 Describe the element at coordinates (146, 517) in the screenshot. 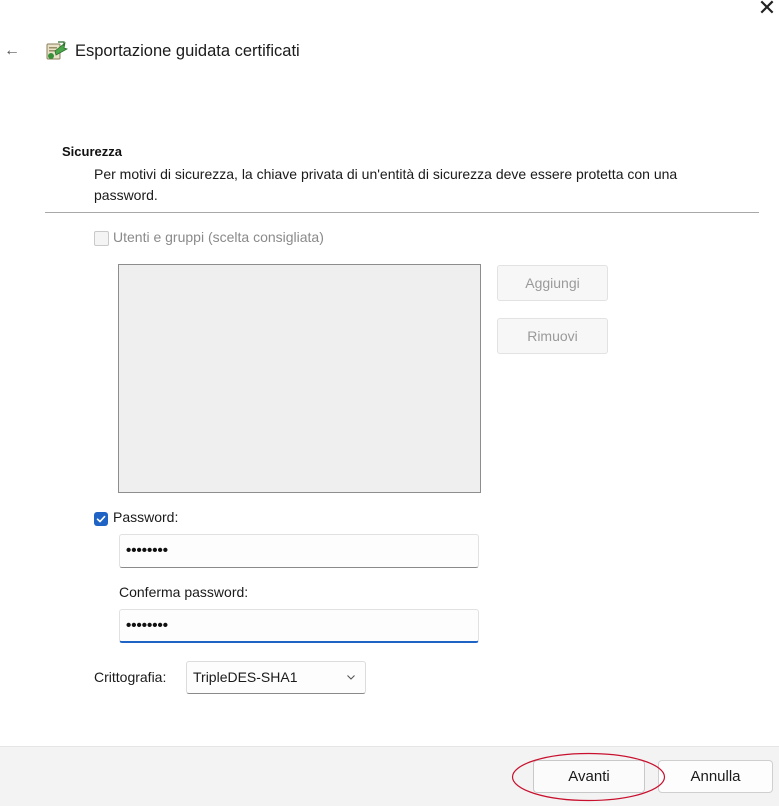

I see `password-label: Password:` at that location.